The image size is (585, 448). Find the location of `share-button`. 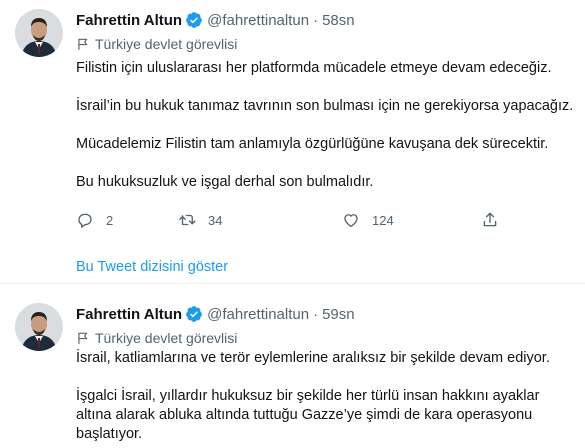

share-button is located at coordinates (490, 220).